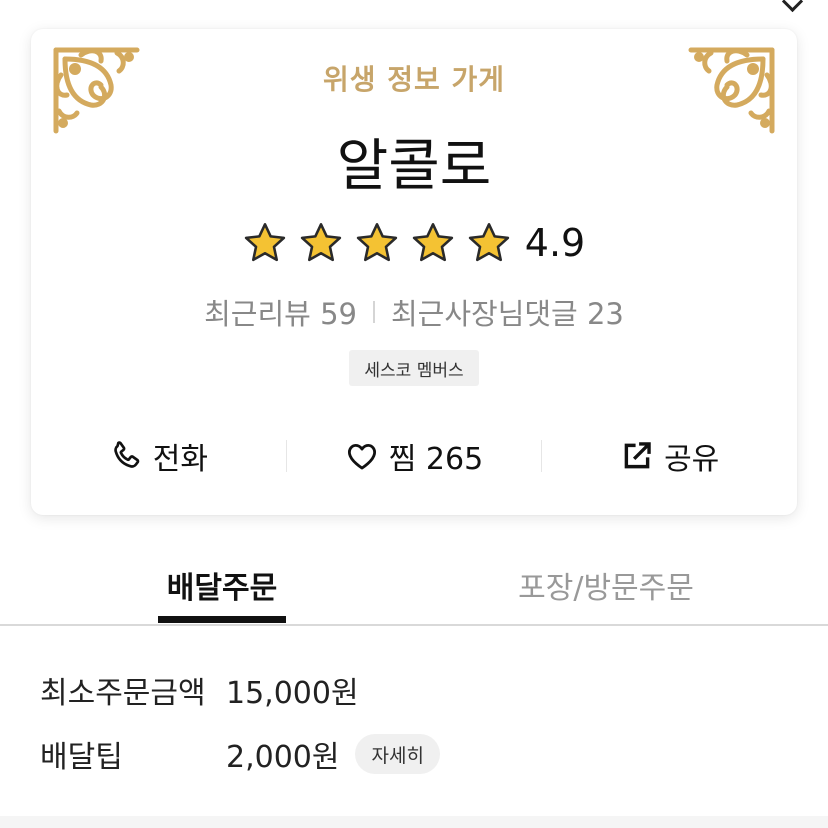 The width and height of the screenshot is (828, 828). Describe the element at coordinates (507, 312) in the screenshot. I see `recent-owner-replies-link: 최근사장님댓글 23` at that location.